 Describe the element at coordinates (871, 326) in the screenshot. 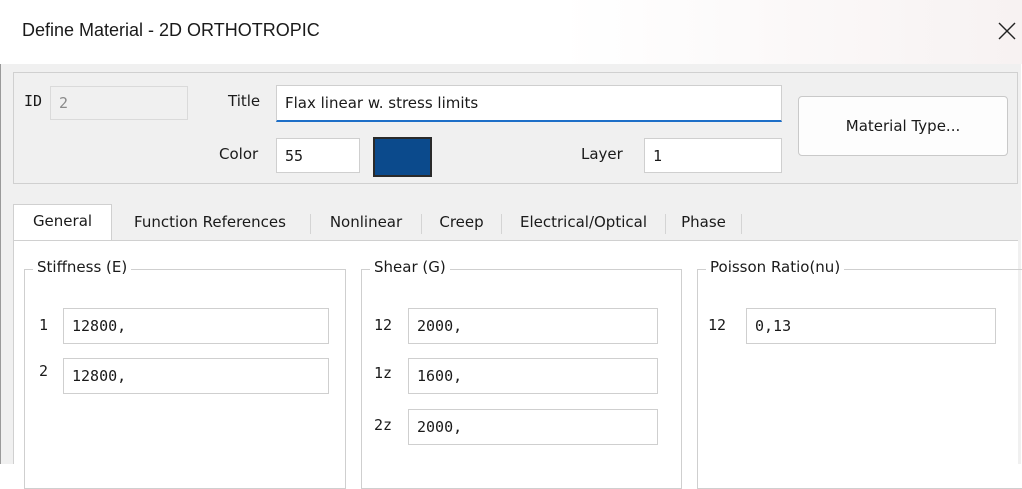

I see `poisson-nu12-input: 0,13` at that location.